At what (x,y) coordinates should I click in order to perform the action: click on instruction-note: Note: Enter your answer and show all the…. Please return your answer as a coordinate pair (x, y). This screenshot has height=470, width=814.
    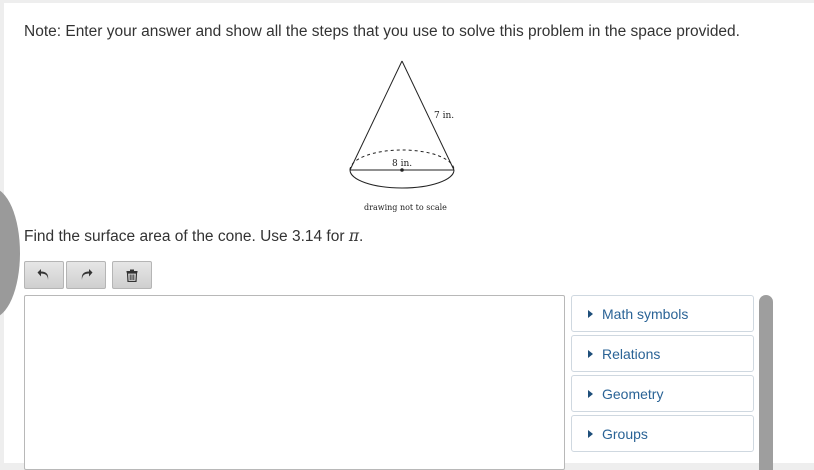
    Looking at the image, I should click on (382, 31).